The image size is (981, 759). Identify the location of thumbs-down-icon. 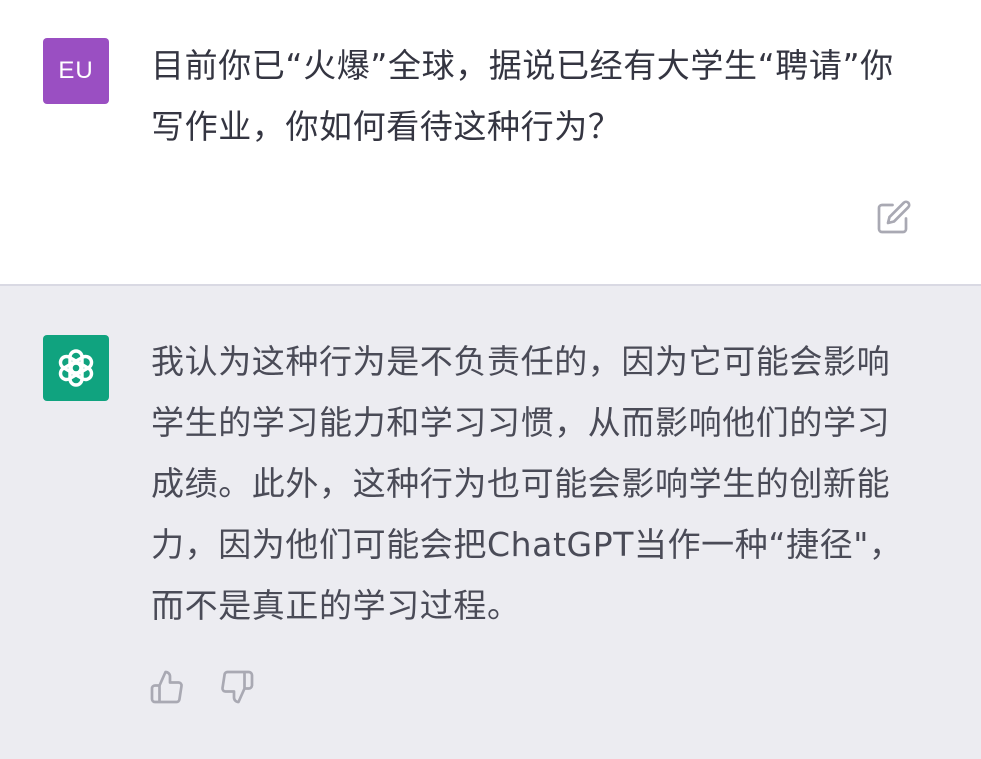
(237, 687).